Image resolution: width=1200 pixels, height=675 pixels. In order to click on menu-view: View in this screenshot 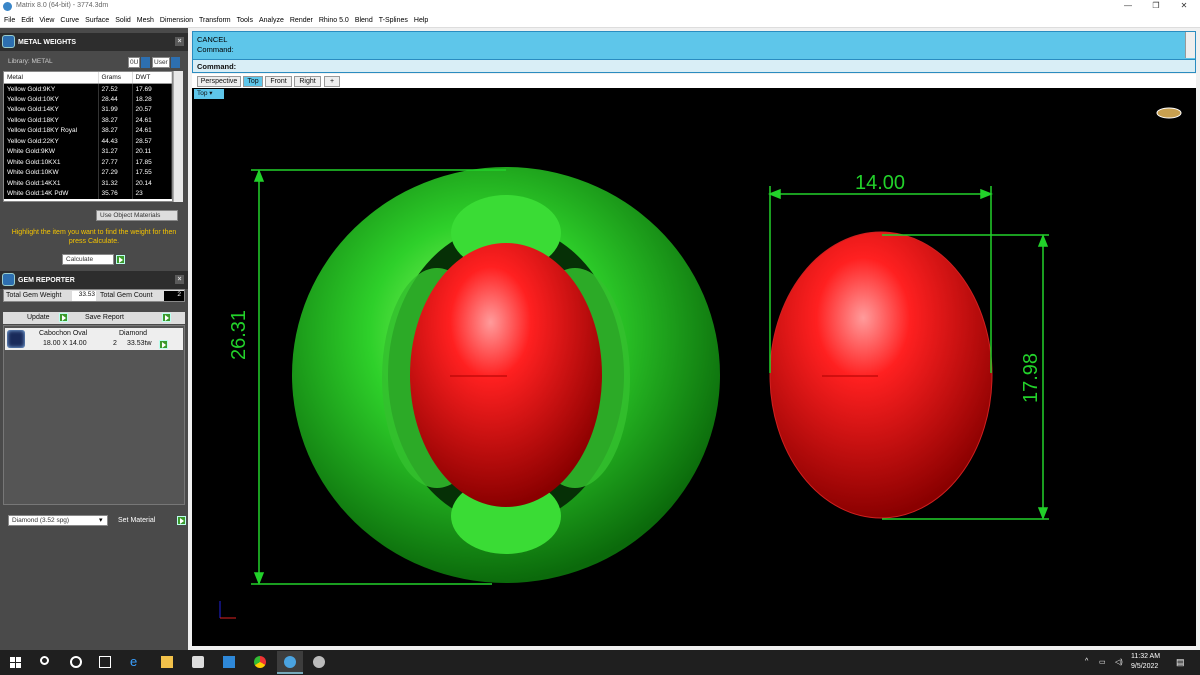, I will do `click(46, 20)`.